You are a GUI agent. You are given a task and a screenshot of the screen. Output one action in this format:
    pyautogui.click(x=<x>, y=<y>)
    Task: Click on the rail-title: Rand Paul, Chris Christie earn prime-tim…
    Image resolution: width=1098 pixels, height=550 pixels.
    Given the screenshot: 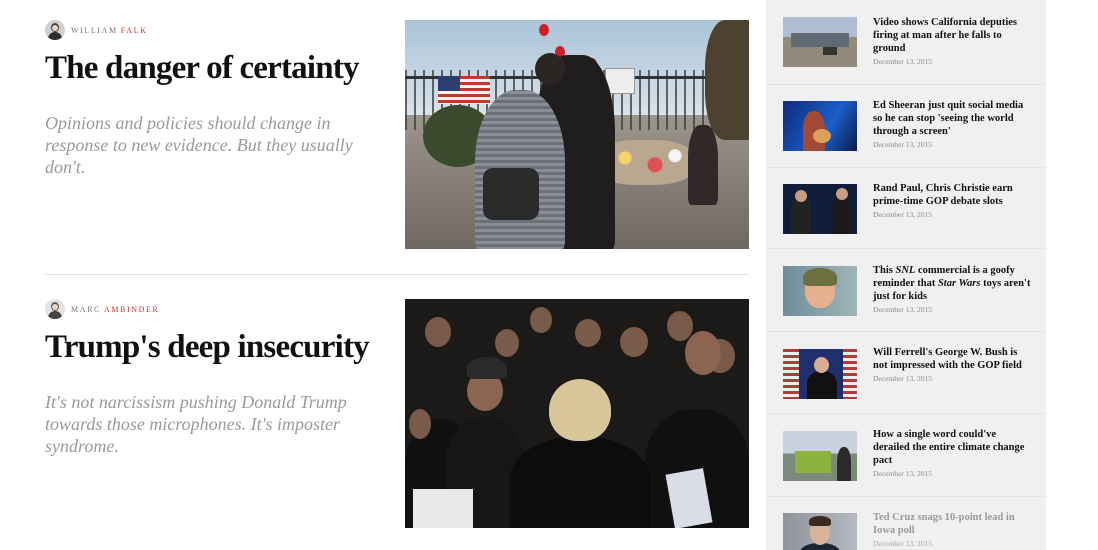 What is the action you would take?
    pyautogui.click(x=953, y=195)
    